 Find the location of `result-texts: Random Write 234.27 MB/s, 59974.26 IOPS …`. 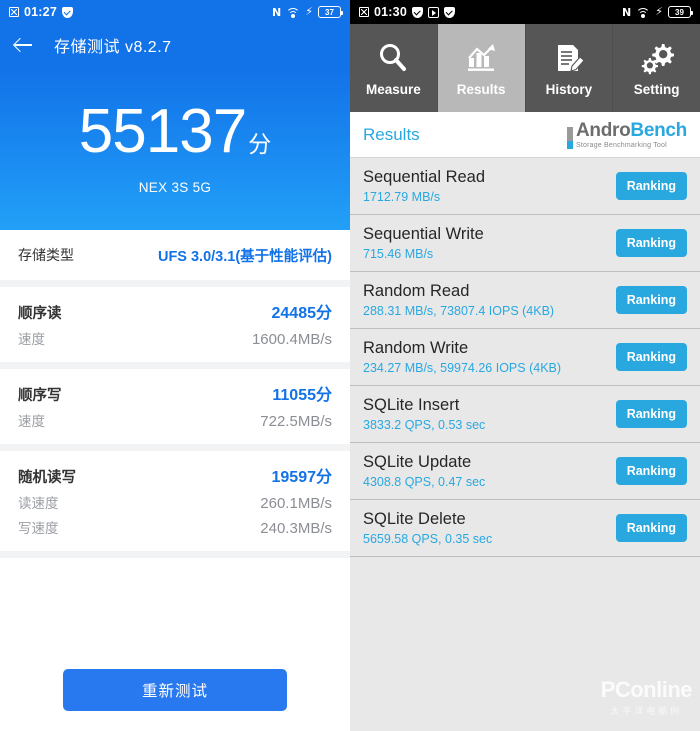

result-texts: Random Write 234.27 MB/s, 59974.26 IOPS … is located at coordinates (462, 357).